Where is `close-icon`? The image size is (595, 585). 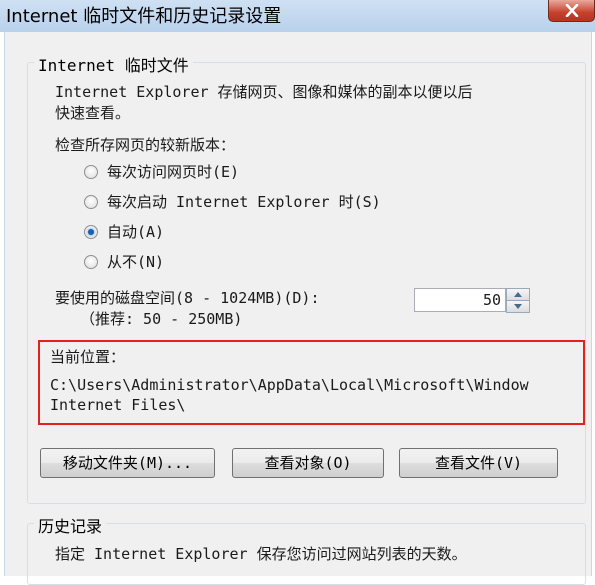 close-icon is located at coordinates (572, 10).